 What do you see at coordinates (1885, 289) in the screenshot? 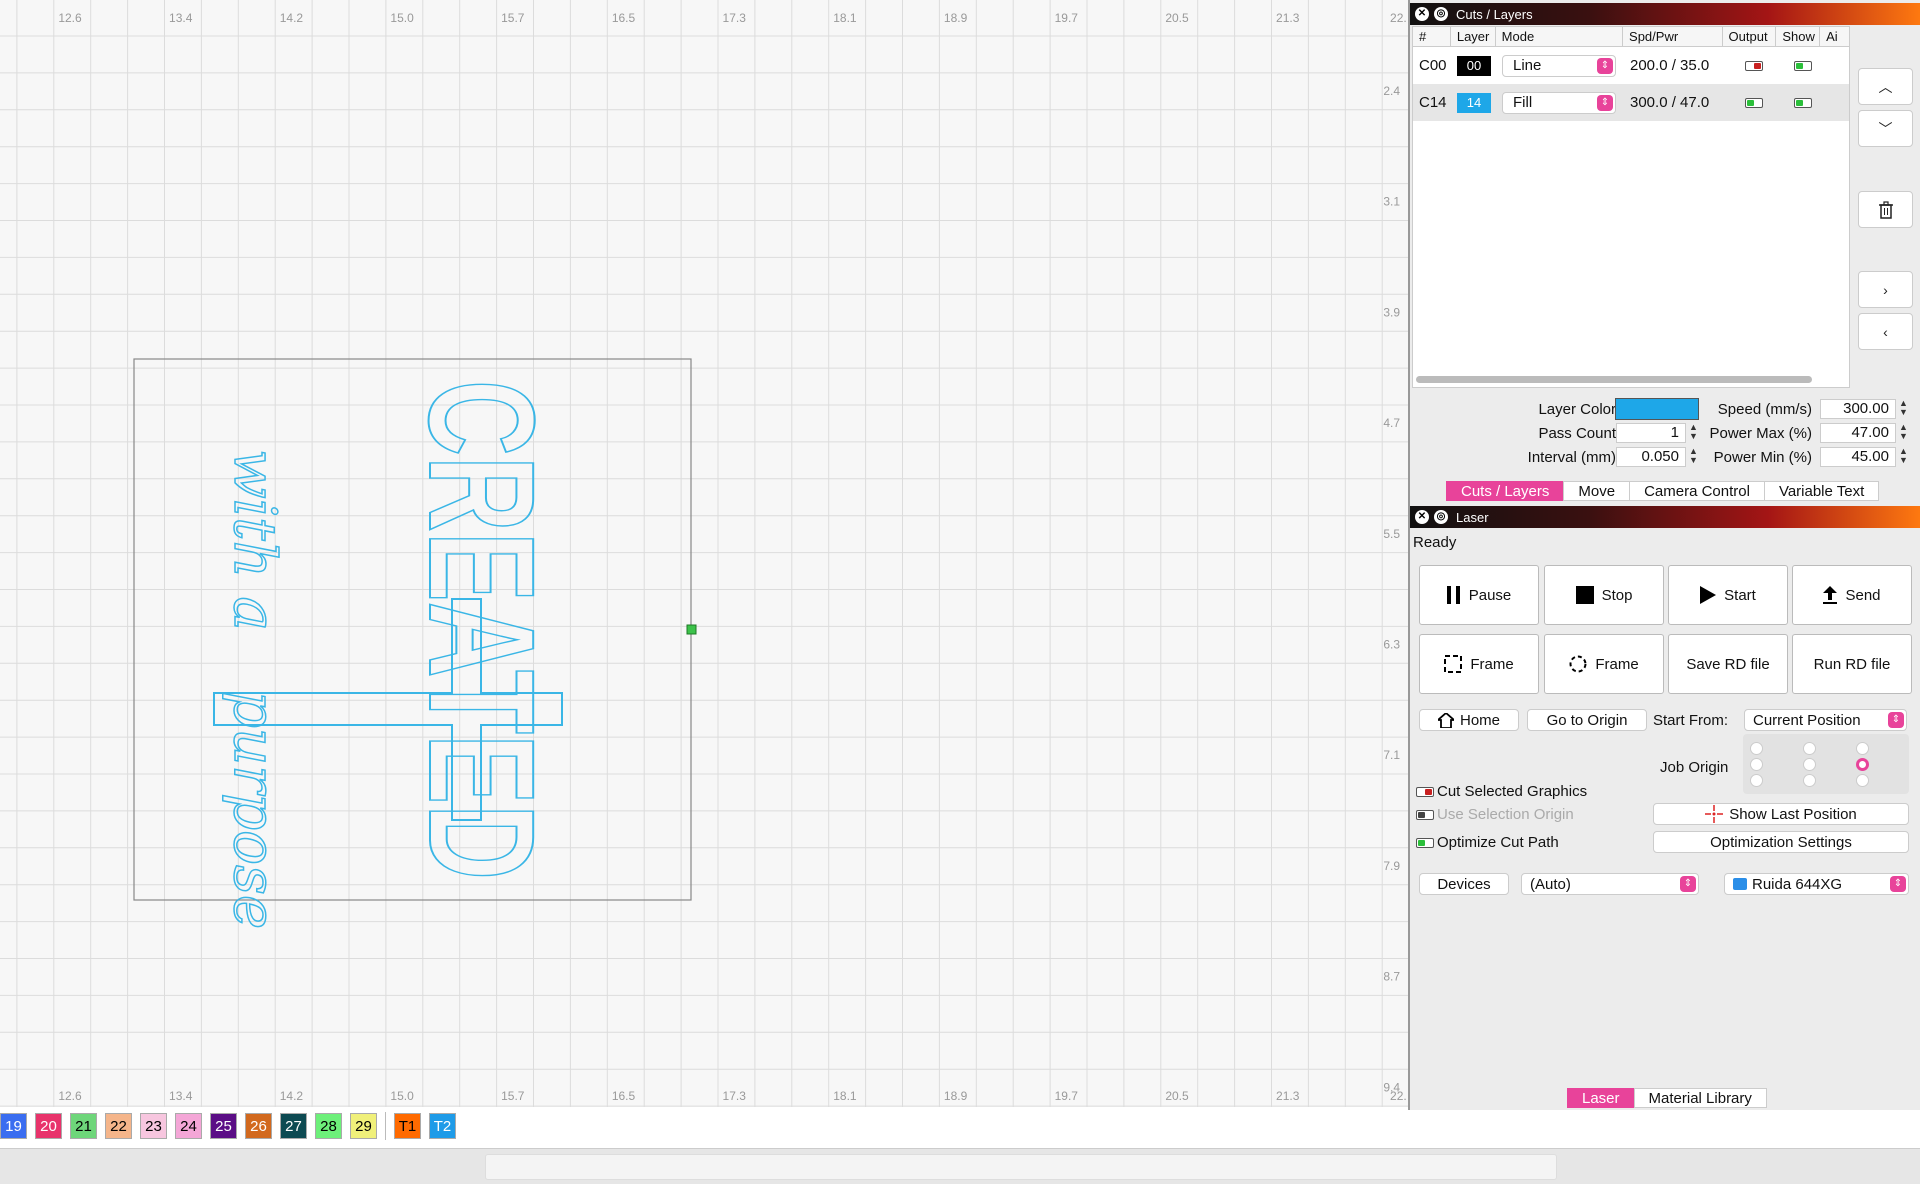
I see `expand-button: ›` at bounding box center [1885, 289].